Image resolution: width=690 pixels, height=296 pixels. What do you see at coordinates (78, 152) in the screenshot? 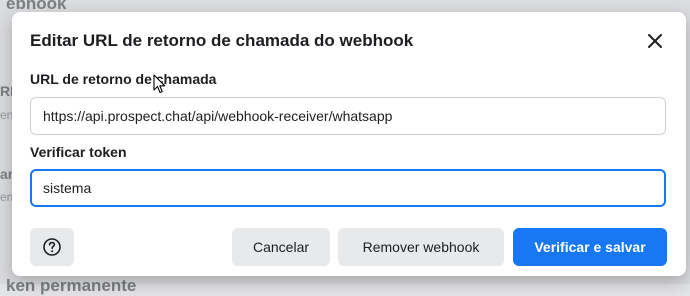
I see `verify-token-label: Verificar token` at bounding box center [78, 152].